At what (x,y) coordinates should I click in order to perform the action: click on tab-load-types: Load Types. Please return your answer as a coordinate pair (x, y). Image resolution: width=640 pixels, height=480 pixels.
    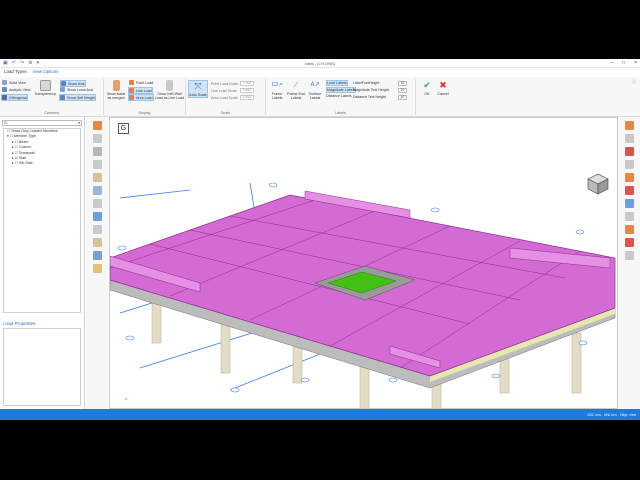
    Looking at the image, I should click on (15, 73).